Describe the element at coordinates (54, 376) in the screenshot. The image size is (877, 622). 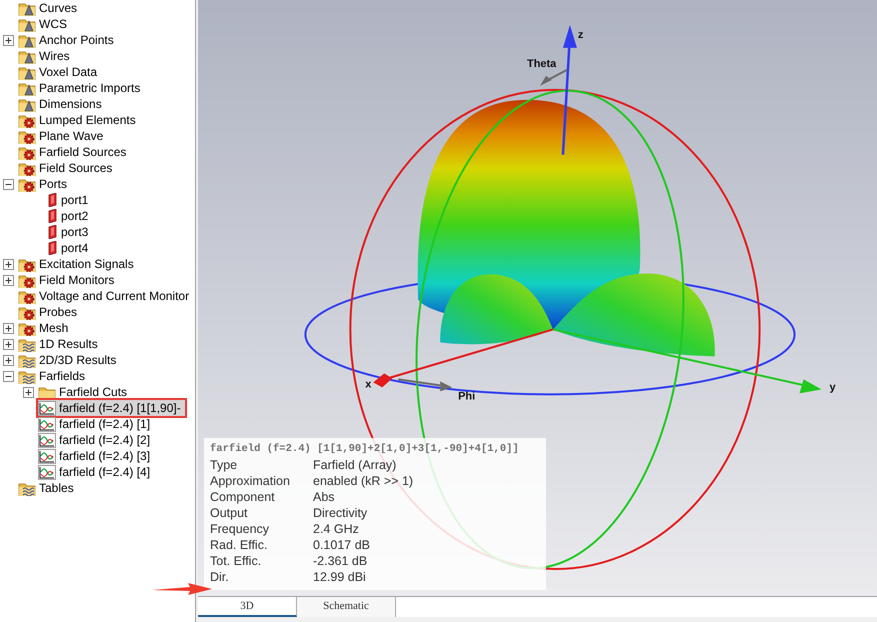
I see `tree-item: Farfields` at that location.